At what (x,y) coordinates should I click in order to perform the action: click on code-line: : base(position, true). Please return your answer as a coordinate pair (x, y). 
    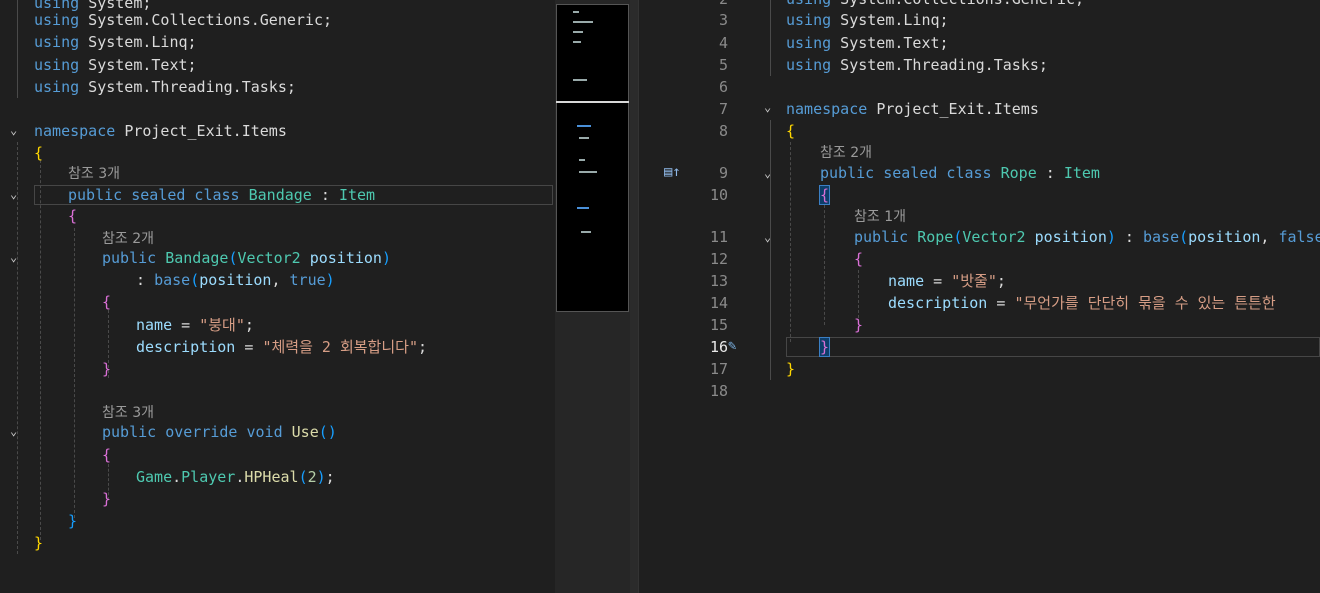
    Looking at the image, I should click on (235, 280).